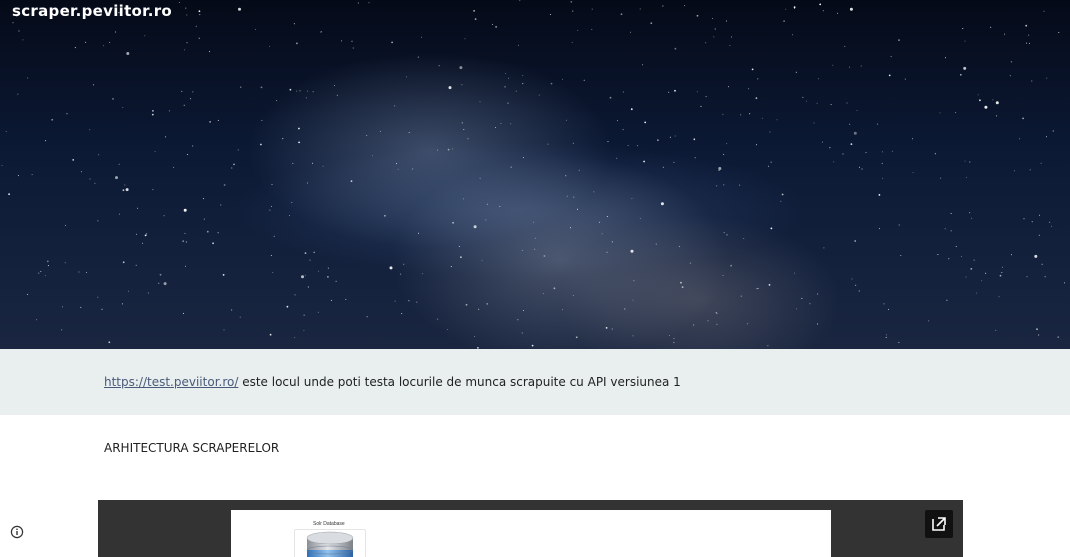 The height and width of the screenshot is (557, 1070). Describe the element at coordinates (531, 533) in the screenshot. I see `document-page: Solr Database` at that location.